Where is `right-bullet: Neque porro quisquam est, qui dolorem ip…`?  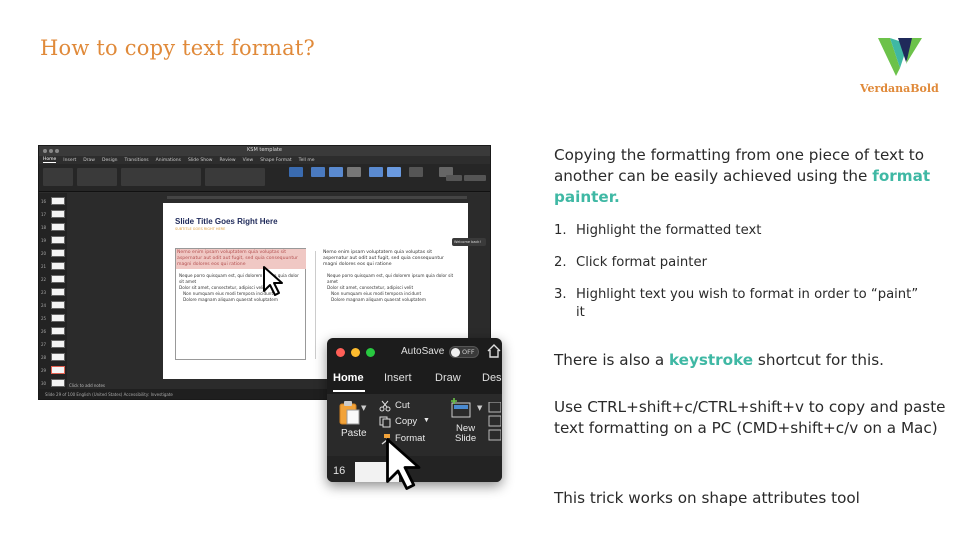 right-bullet: Neque porro quisquam est, qui dolorem ip… is located at coordinates (390, 278).